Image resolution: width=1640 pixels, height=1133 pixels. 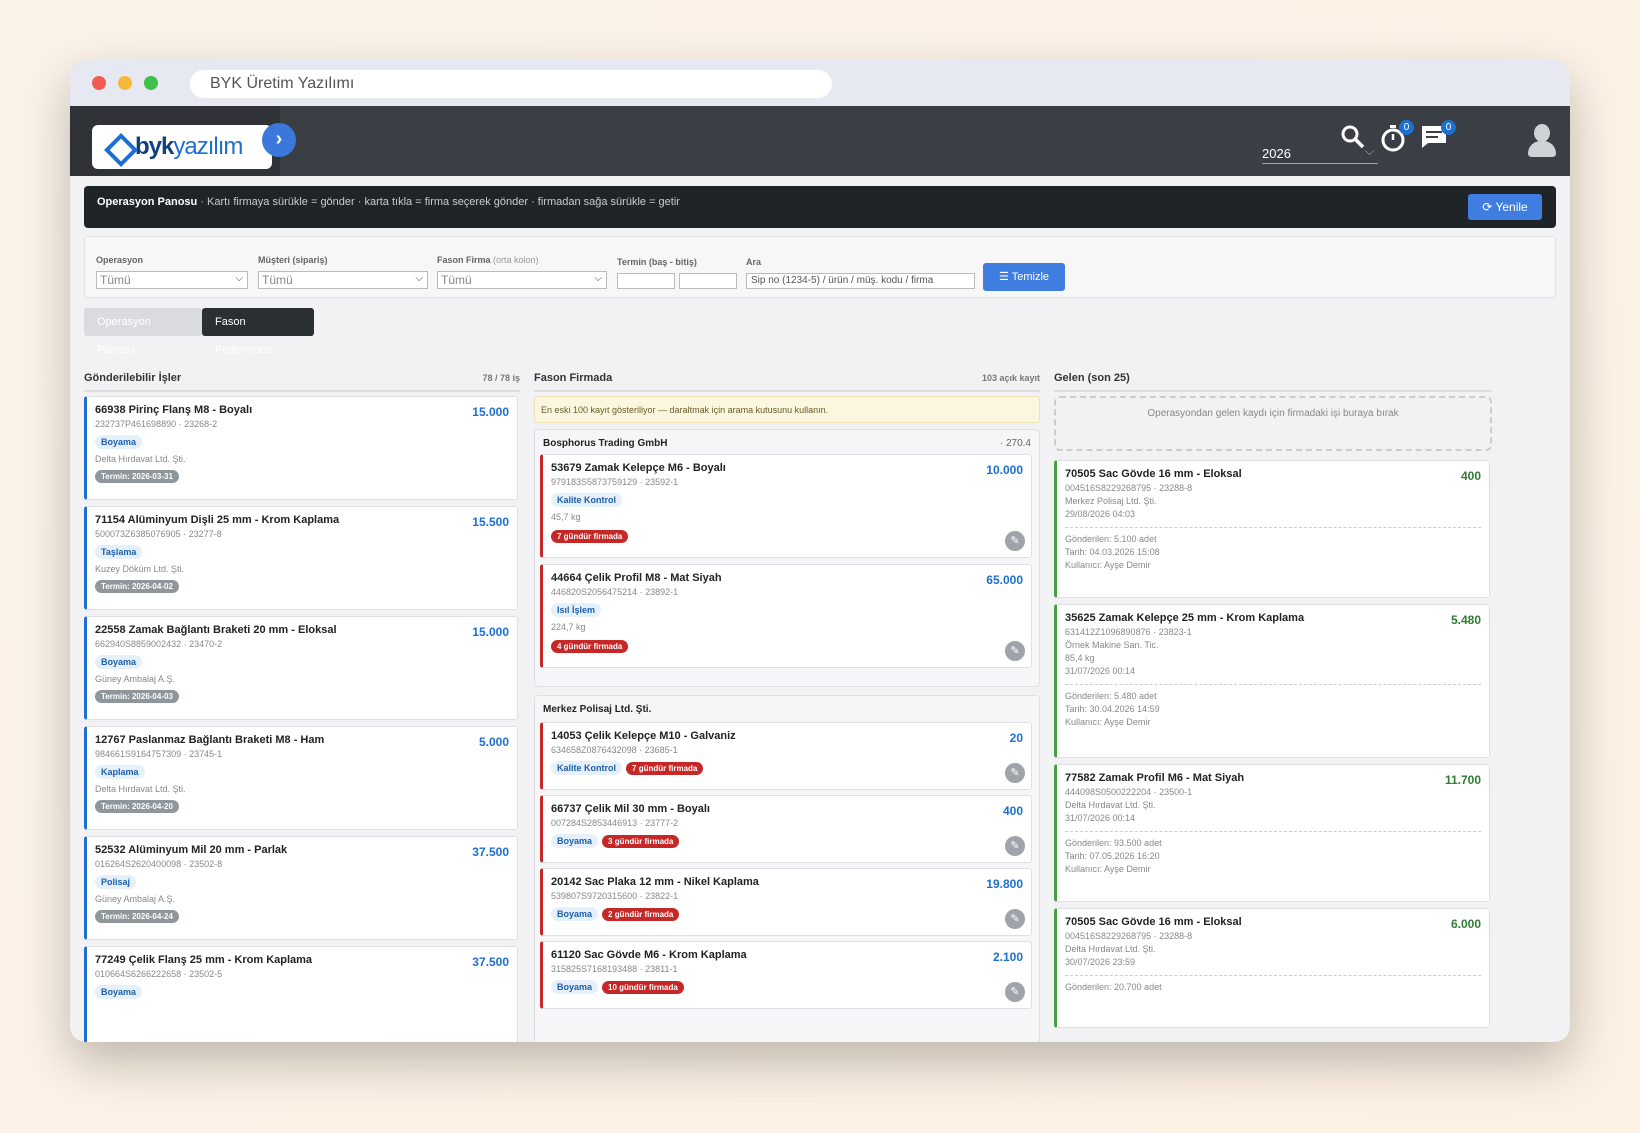 What do you see at coordinates (511, 84) in the screenshot?
I see `address-bar: BYK Üretim Yazılımı` at bounding box center [511, 84].